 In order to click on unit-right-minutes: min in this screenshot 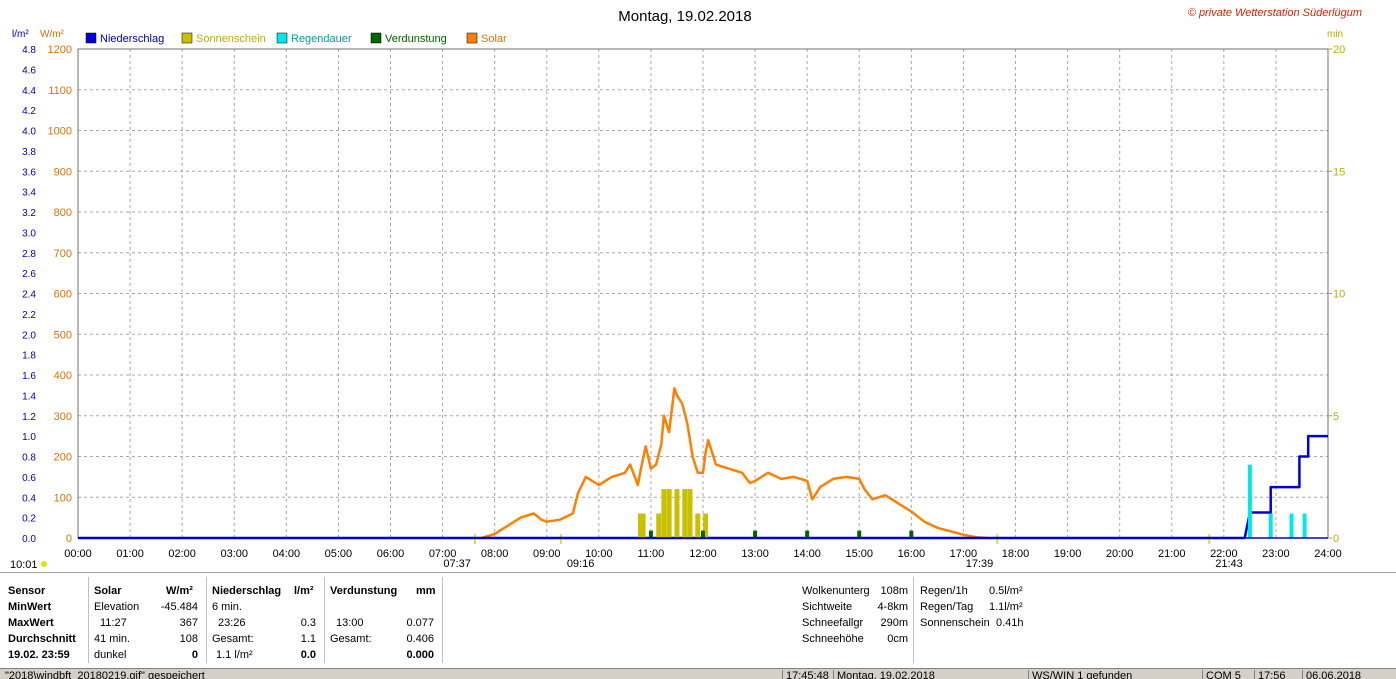, I will do `click(1335, 34)`.